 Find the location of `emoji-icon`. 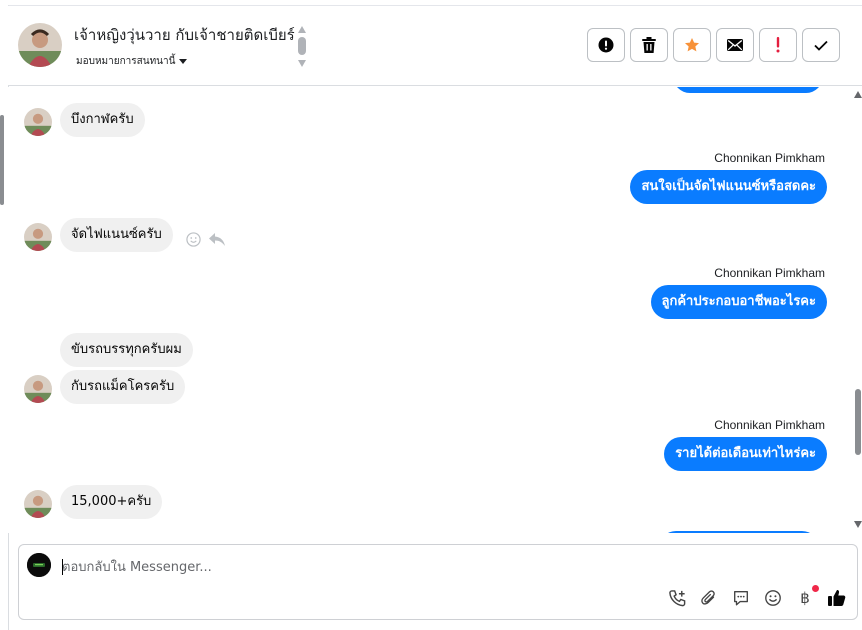

emoji-icon is located at coordinates (773, 598).